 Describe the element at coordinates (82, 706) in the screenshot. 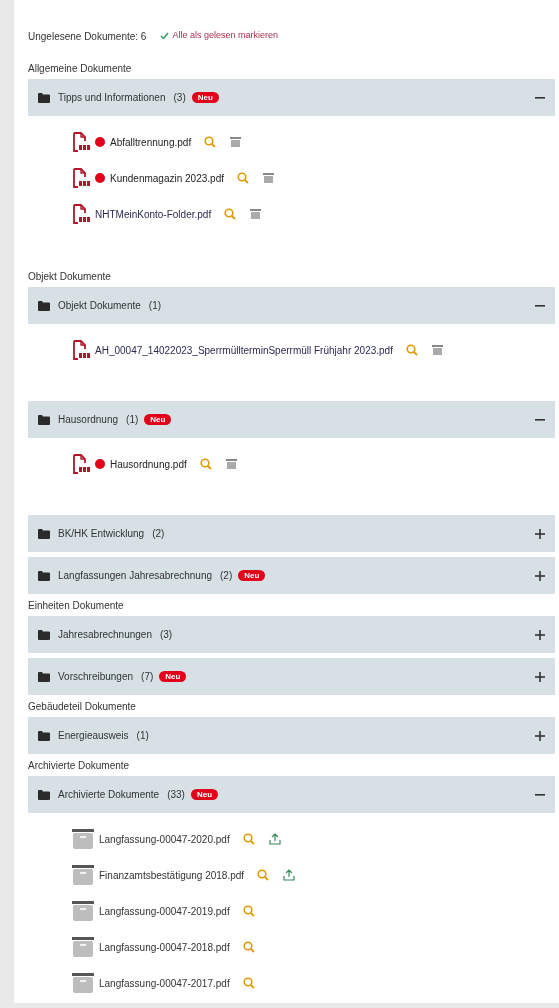

I see `section-title: Gebäudeteil Dokumente` at that location.